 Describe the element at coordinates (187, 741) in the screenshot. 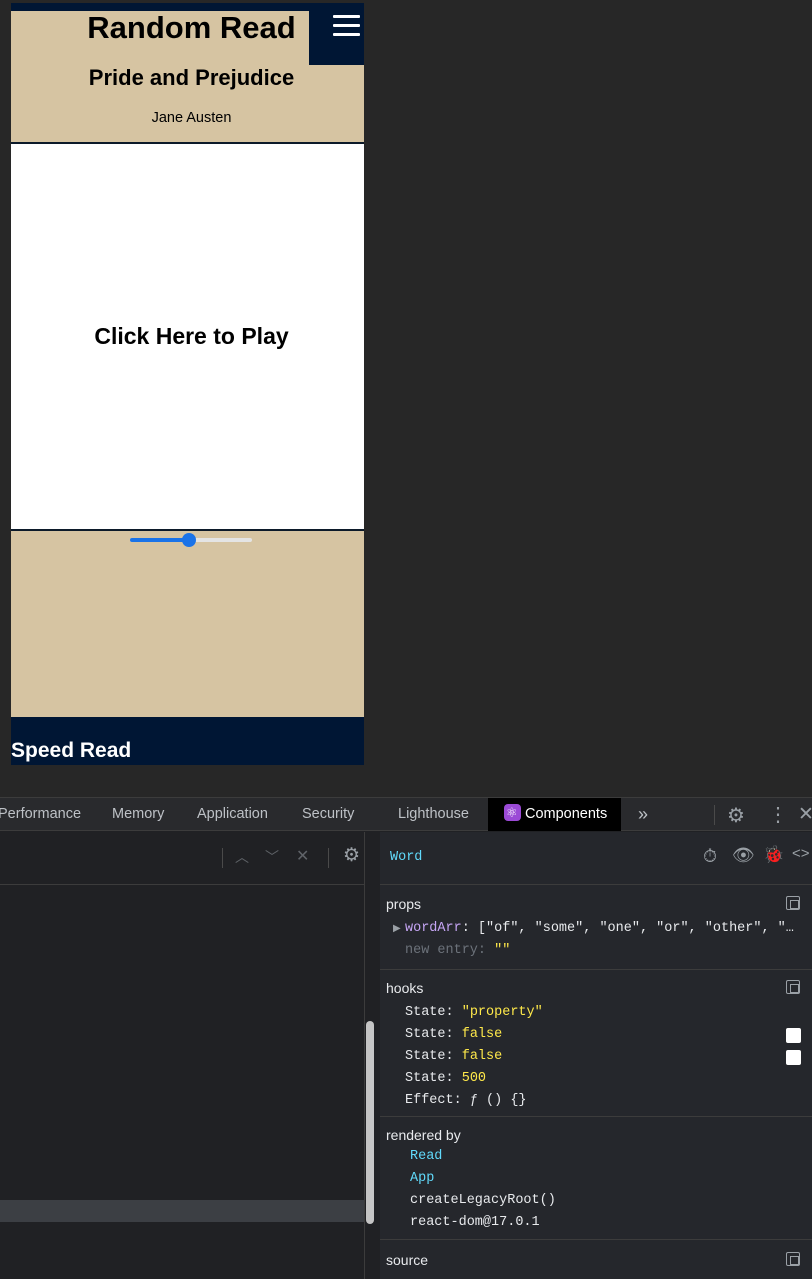

I see `footer: Speed Read` at that location.